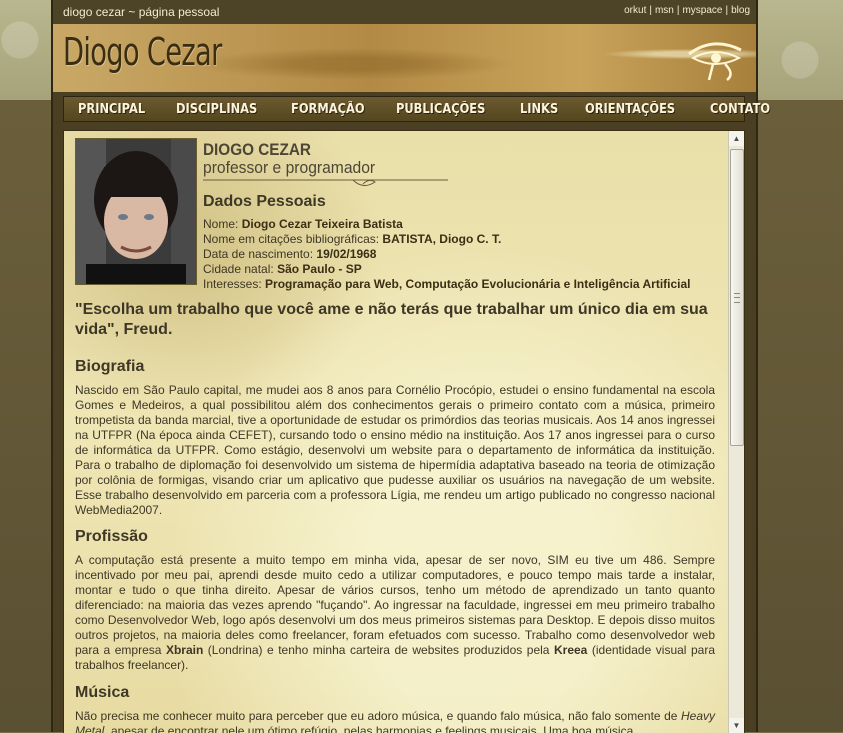 The width and height of the screenshot is (843, 733). I want to click on scroll-thumb, so click(737, 297).